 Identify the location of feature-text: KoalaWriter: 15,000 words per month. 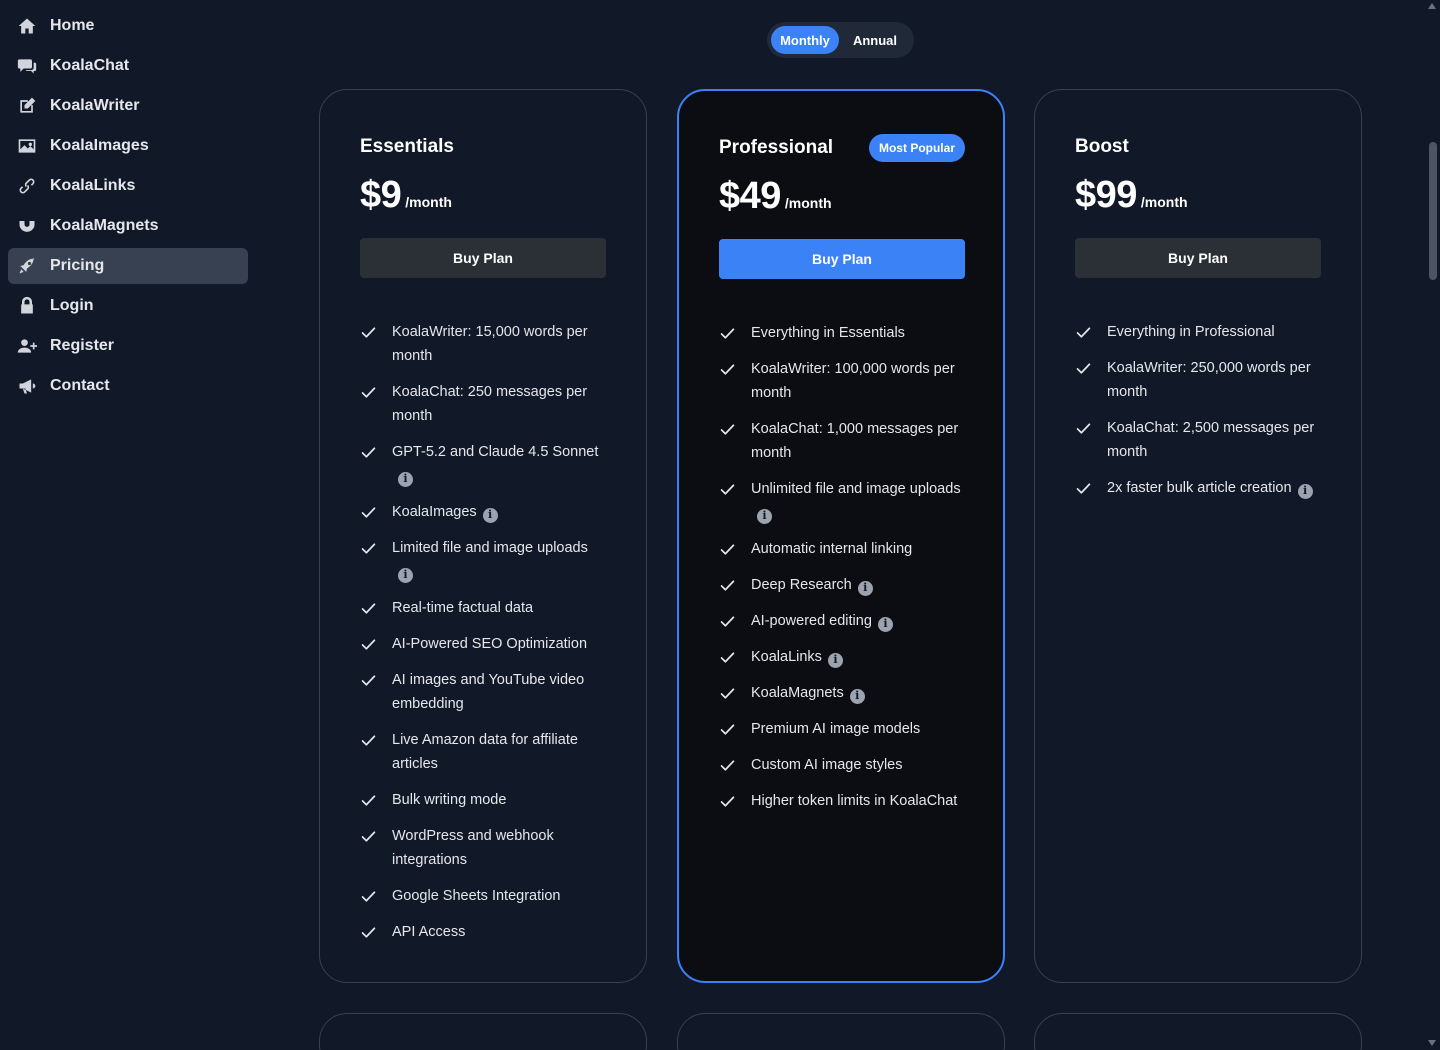
(490, 344).